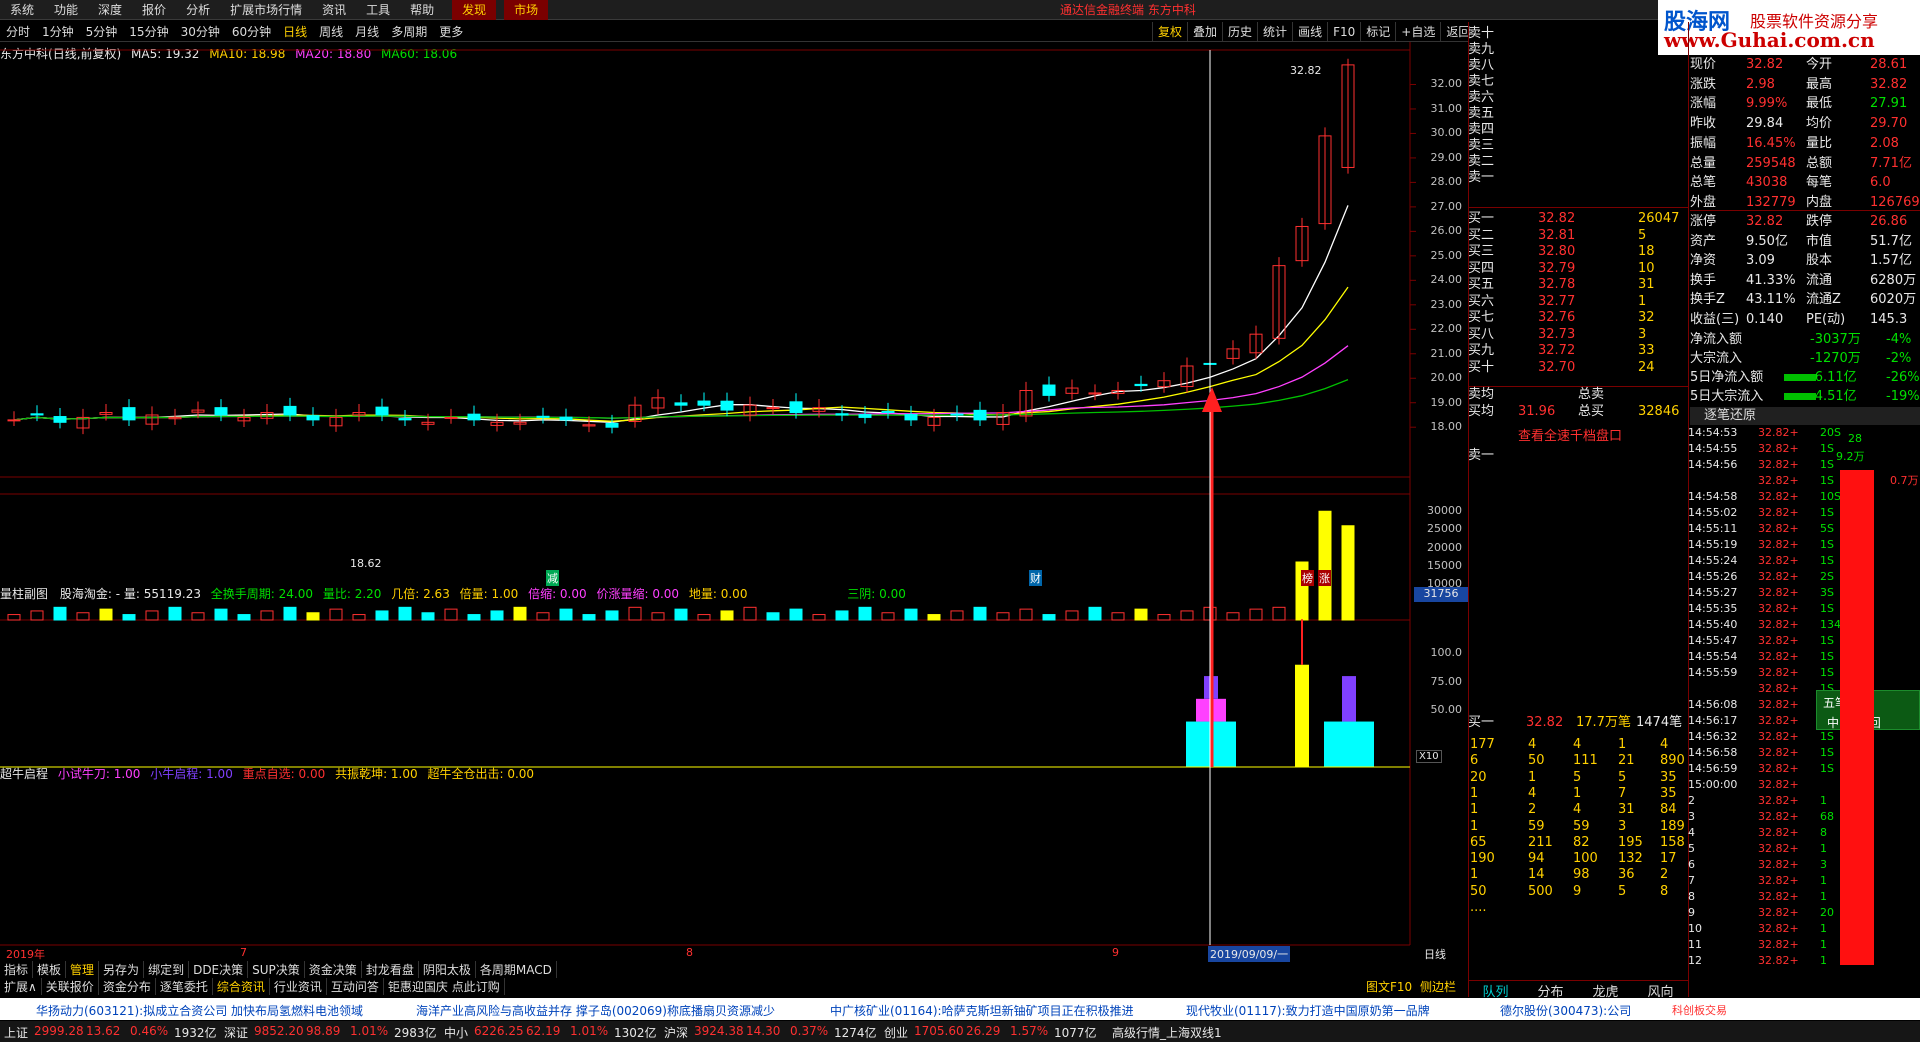  Describe the element at coordinates (378, 10) in the screenshot. I see `menu-tools: 工具` at that location.